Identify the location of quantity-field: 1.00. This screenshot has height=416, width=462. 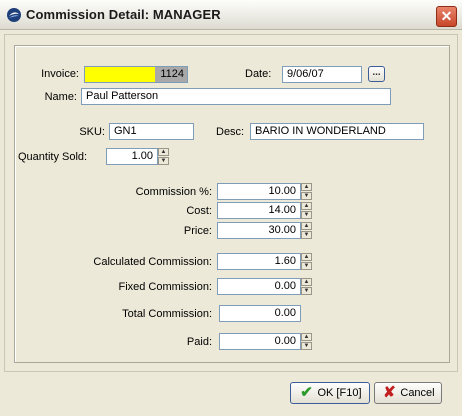
(132, 156).